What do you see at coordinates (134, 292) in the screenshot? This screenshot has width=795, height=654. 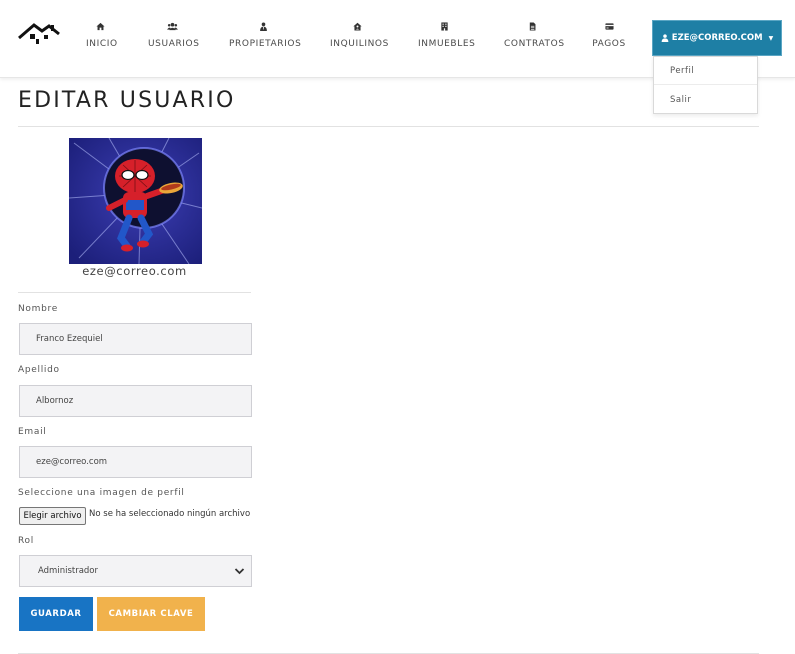 I see `avatar-divider` at bounding box center [134, 292].